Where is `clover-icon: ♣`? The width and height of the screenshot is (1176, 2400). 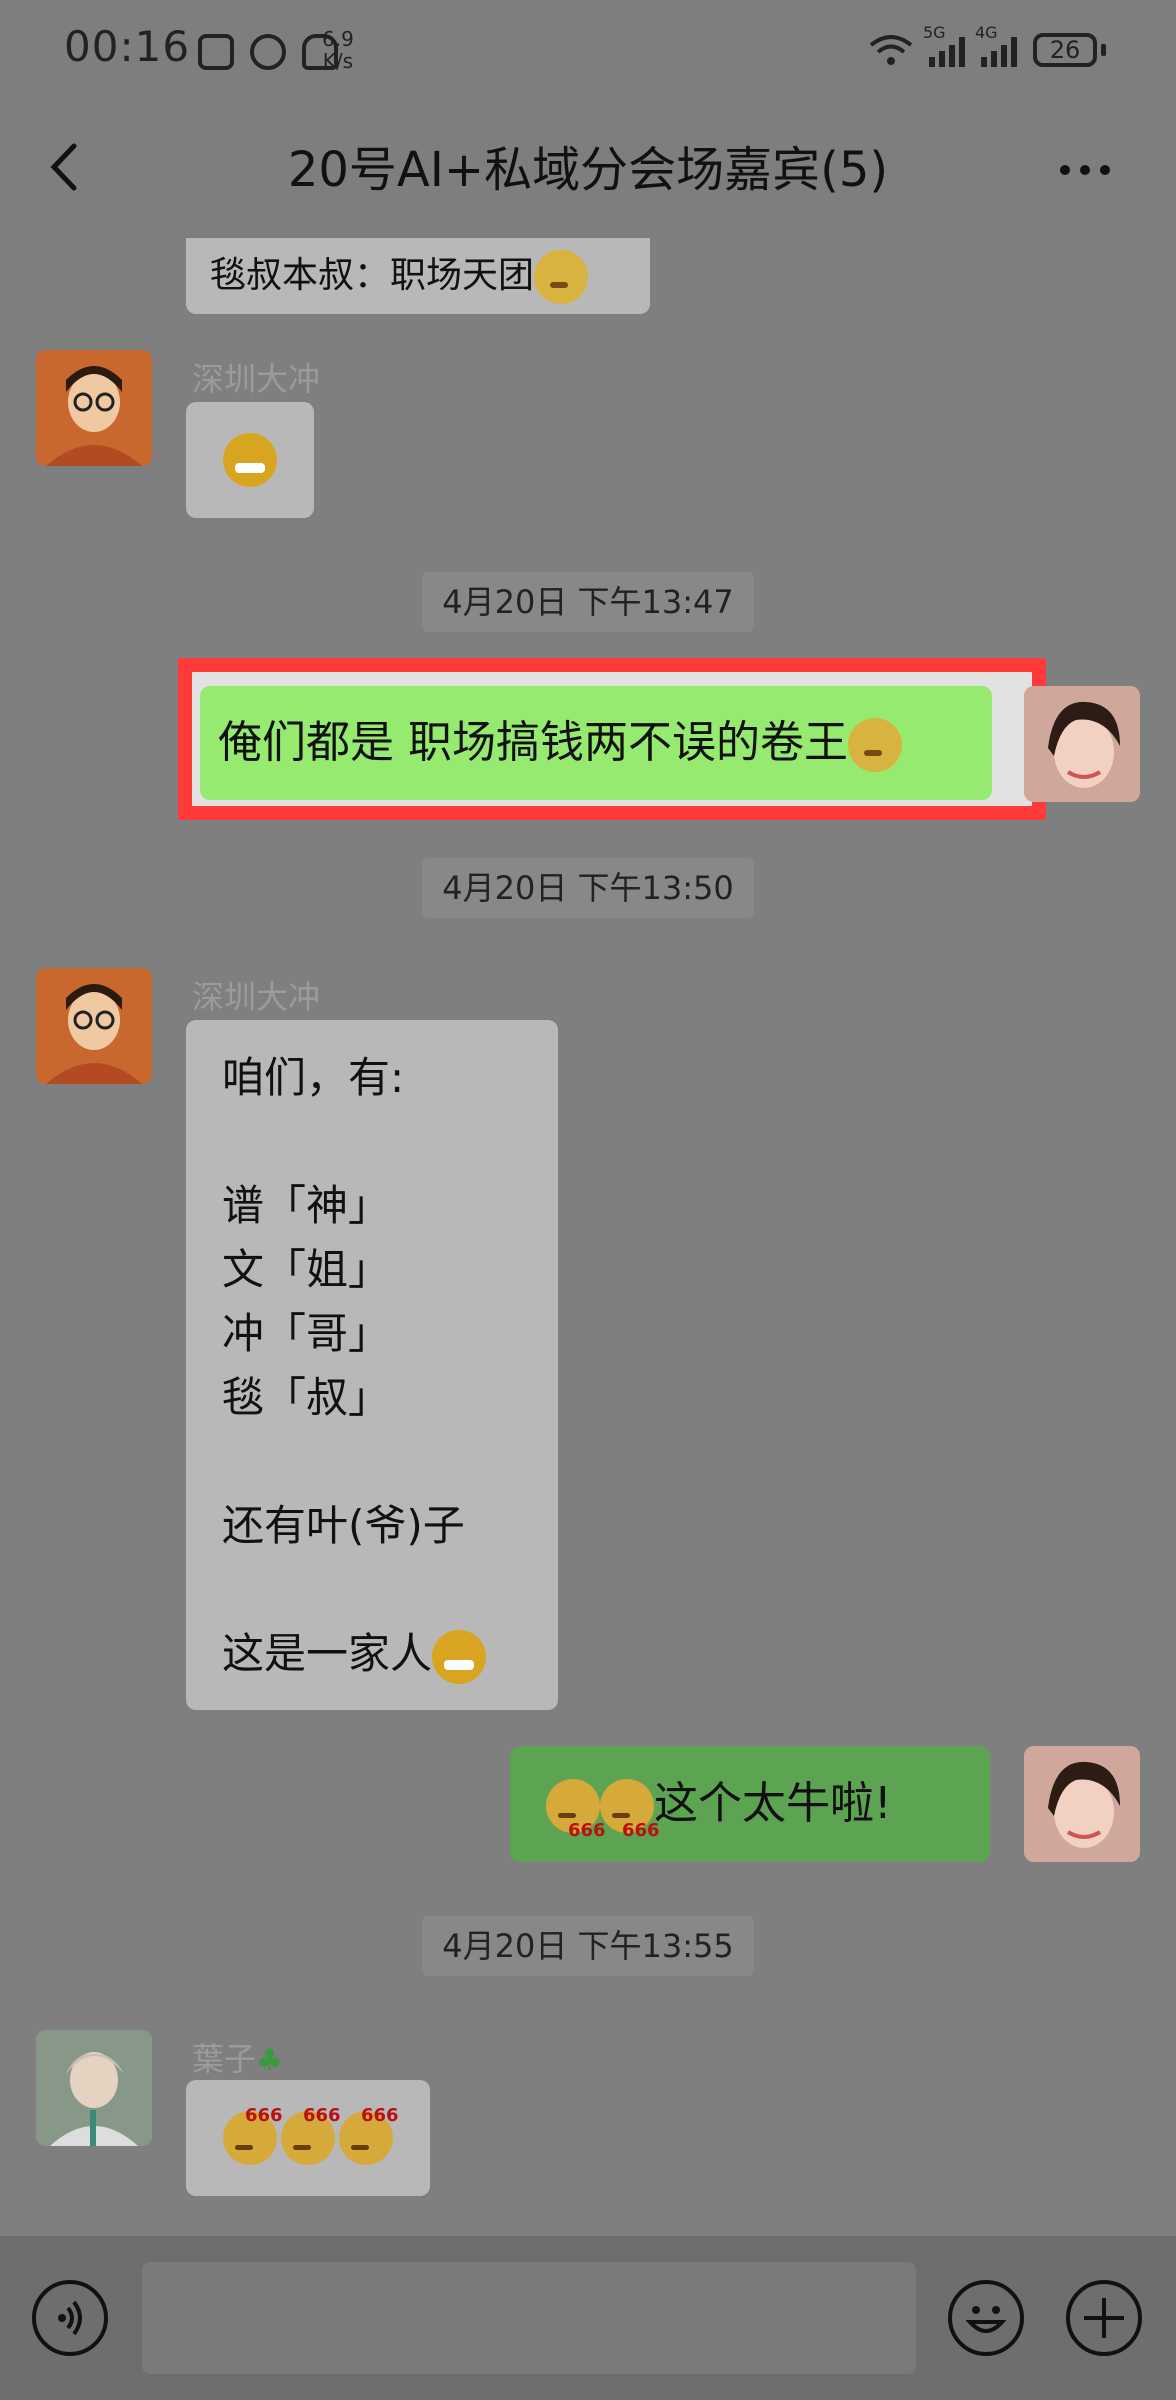 clover-icon: ♣ is located at coordinates (269, 2060).